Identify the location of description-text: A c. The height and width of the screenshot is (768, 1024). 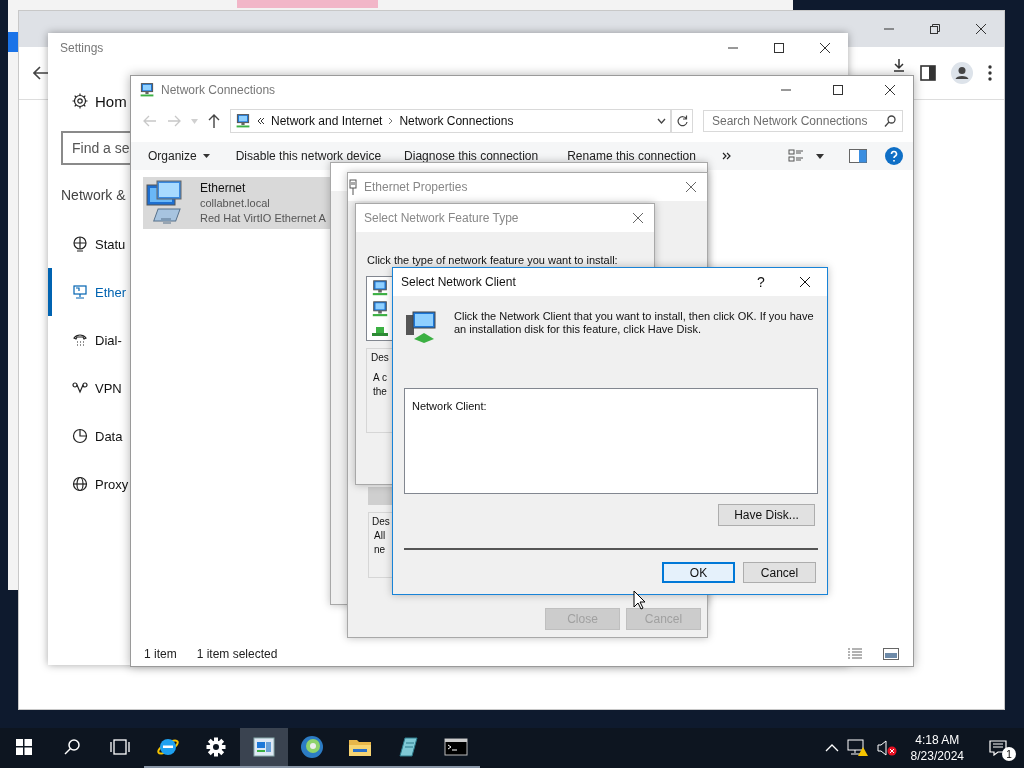
(380, 378).